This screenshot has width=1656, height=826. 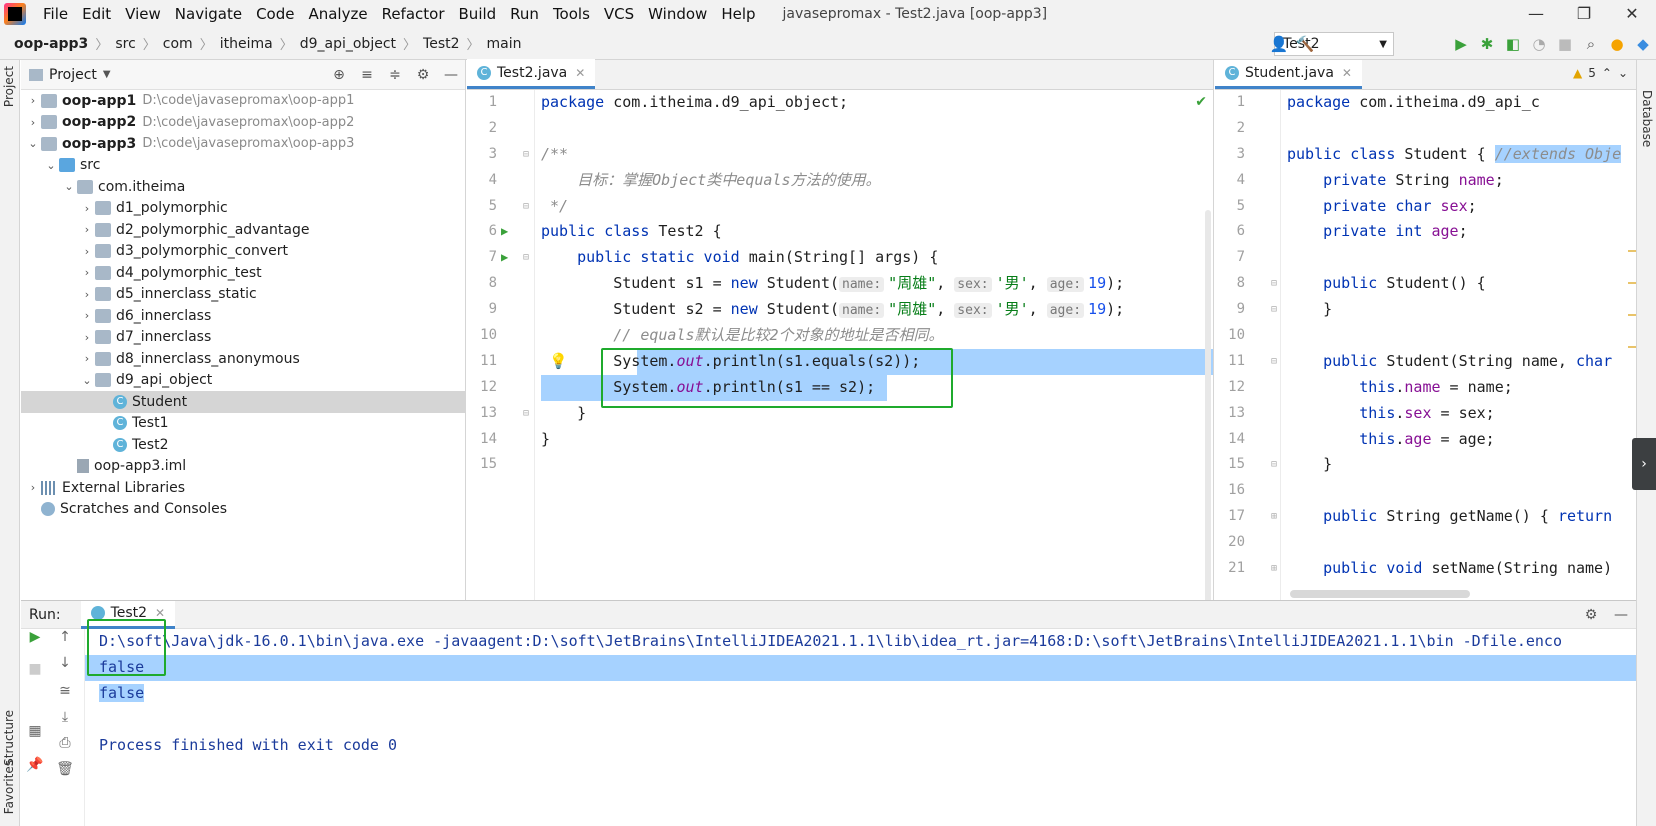 What do you see at coordinates (1539, 44) in the screenshot?
I see `profile-icon: ◔` at bounding box center [1539, 44].